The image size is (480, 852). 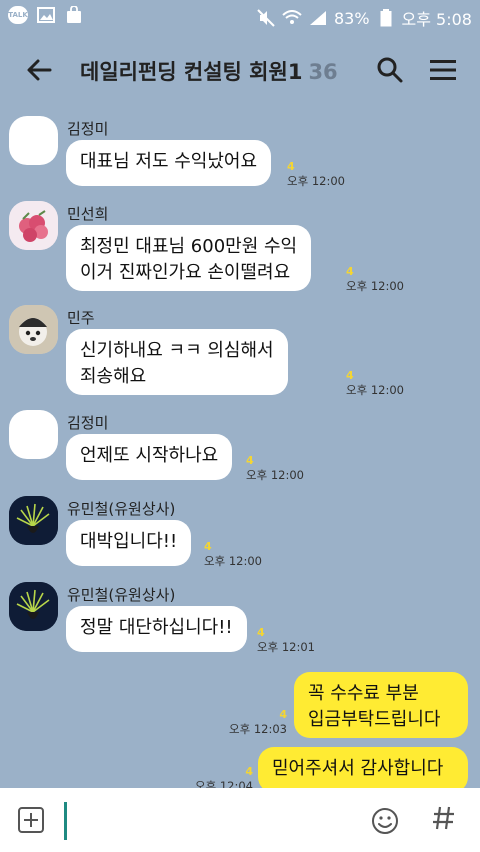 I want to click on search-icon, so click(x=390, y=70).